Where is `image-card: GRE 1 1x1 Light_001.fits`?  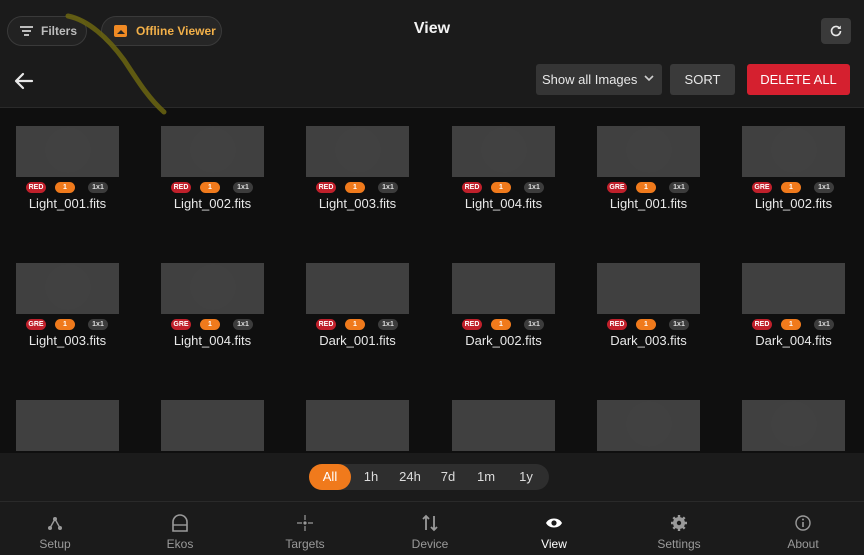
image-card: GRE 1 1x1 Light_001.fits is located at coordinates (648, 168).